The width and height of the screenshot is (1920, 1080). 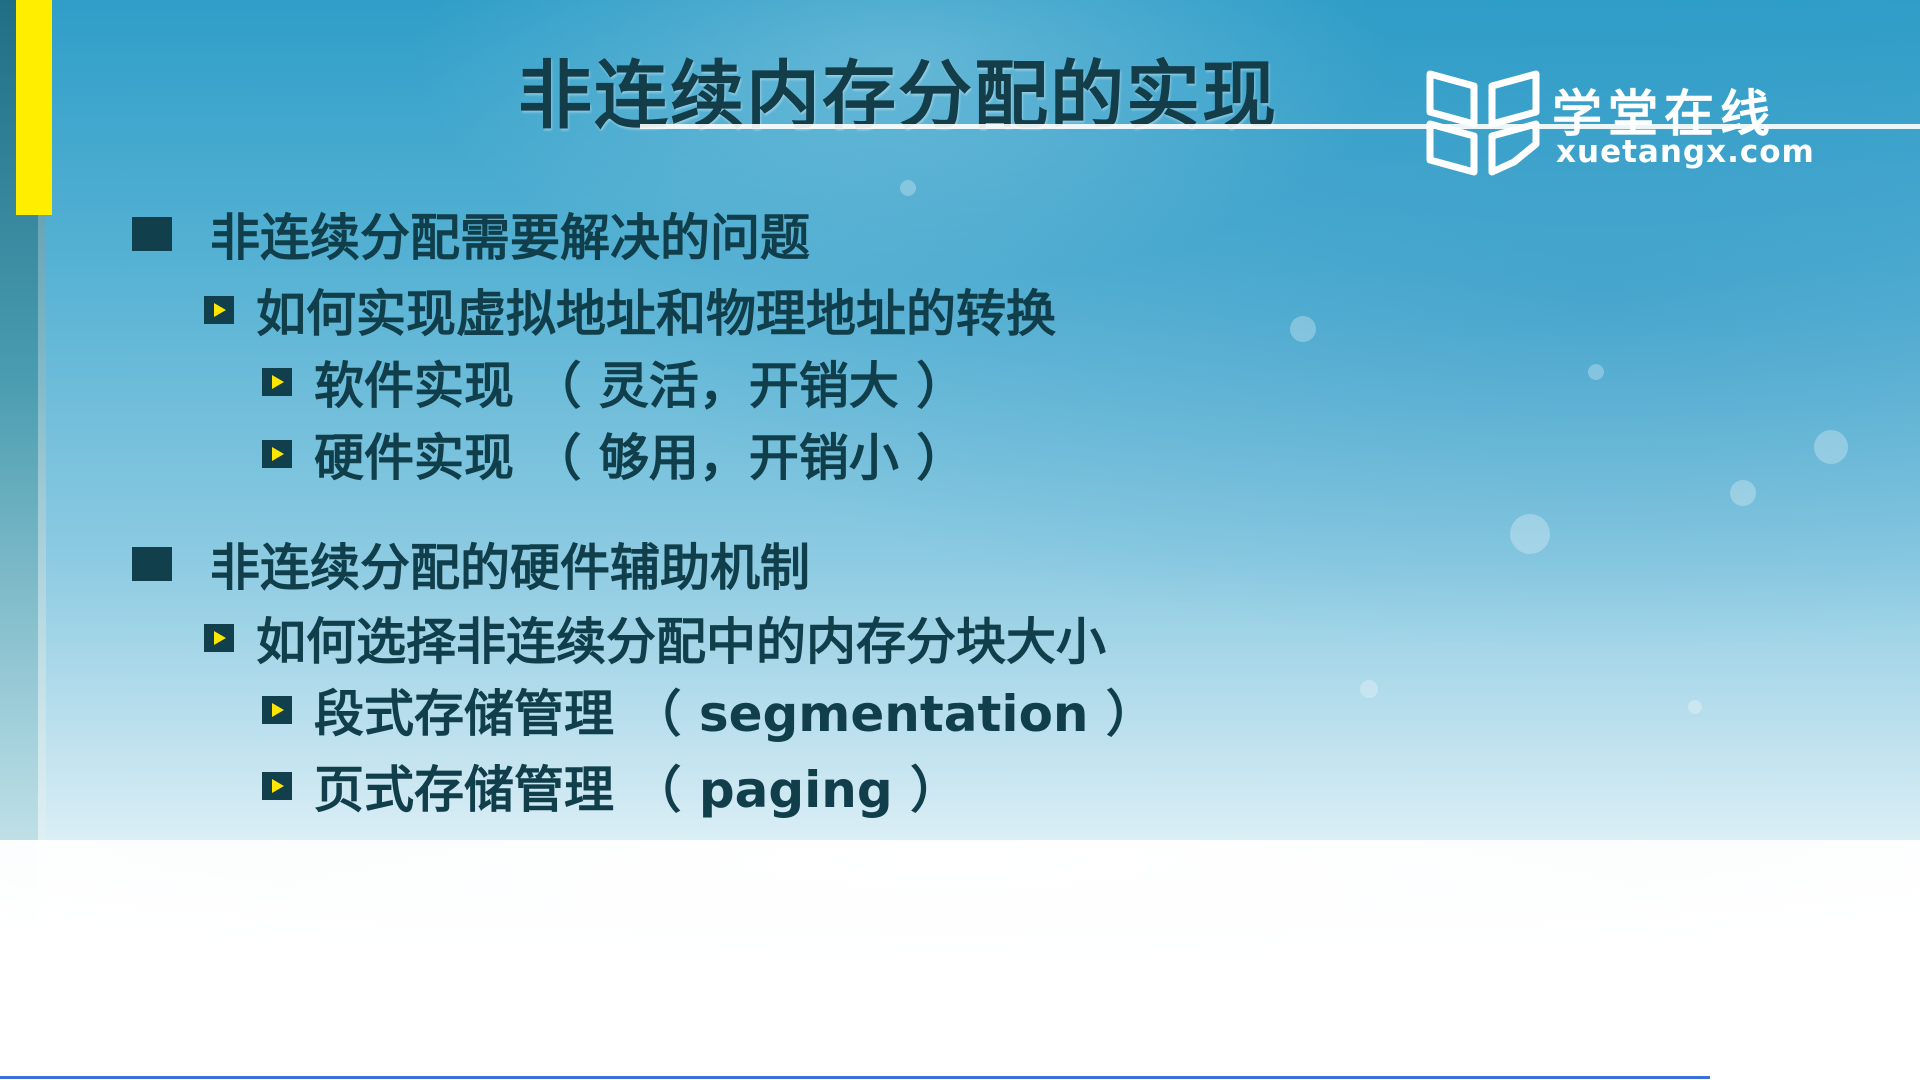 What do you see at coordinates (1483, 123) in the screenshot?
I see `open-book-logo-icon` at bounding box center [1483, 123].